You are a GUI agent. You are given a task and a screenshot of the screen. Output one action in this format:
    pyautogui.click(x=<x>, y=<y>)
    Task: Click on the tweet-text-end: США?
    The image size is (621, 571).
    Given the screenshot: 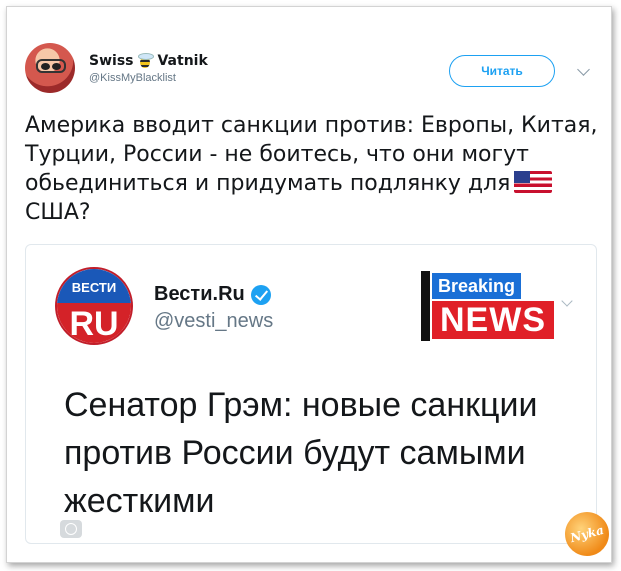 What is the action you would take?
    pyautogui.click(x=58, y=212)
    